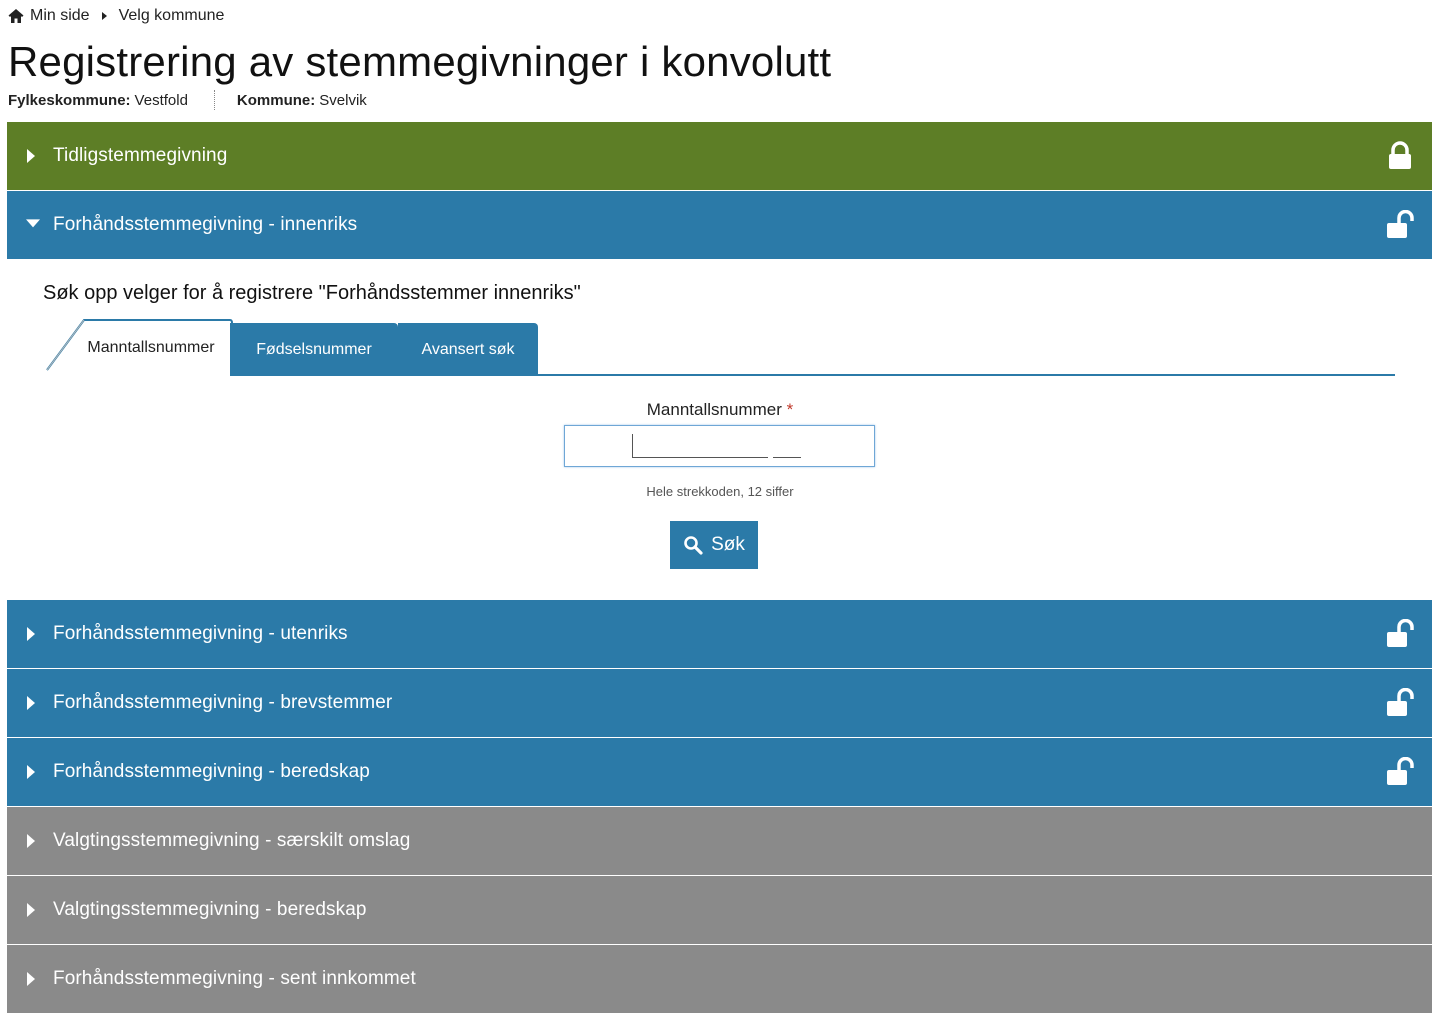  Describe the element at coordinates (210, 909) in the screenshot. I see `section-label: Valgtingsstemmegivning - beredskap` at that location.